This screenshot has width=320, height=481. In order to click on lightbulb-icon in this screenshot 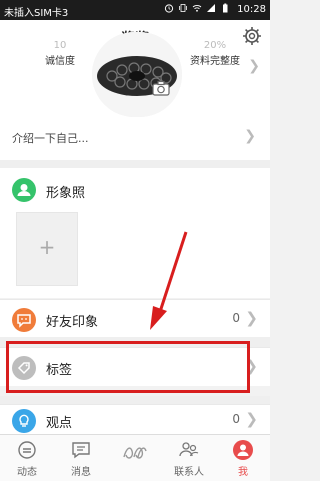, I will do `click(24, 421)`.